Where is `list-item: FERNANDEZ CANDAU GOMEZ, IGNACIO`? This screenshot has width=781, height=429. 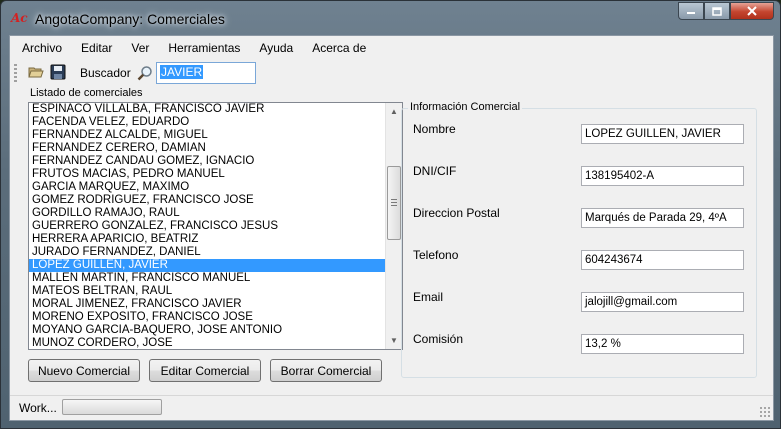 list-item: FERNANDEZ CANDAU GOMEZ, IGNACIO is located at coordinates (207, 161).